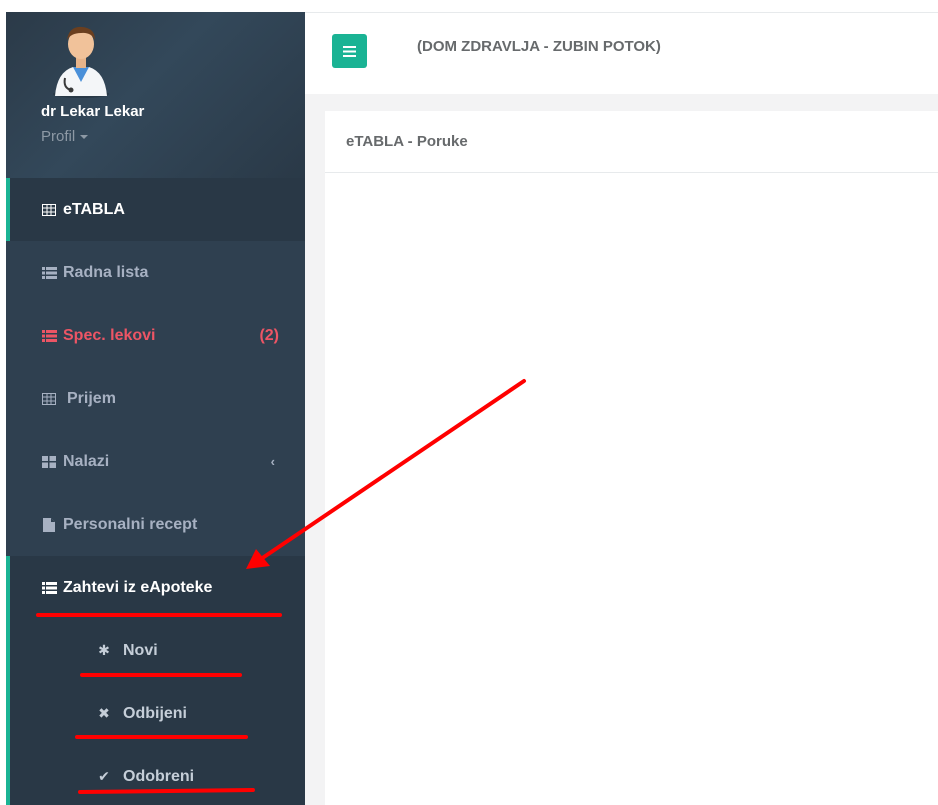 Image resolution: width=938 pixels, height=805 pixels. I want to click on check-icon: ✔, so click(104, 776).